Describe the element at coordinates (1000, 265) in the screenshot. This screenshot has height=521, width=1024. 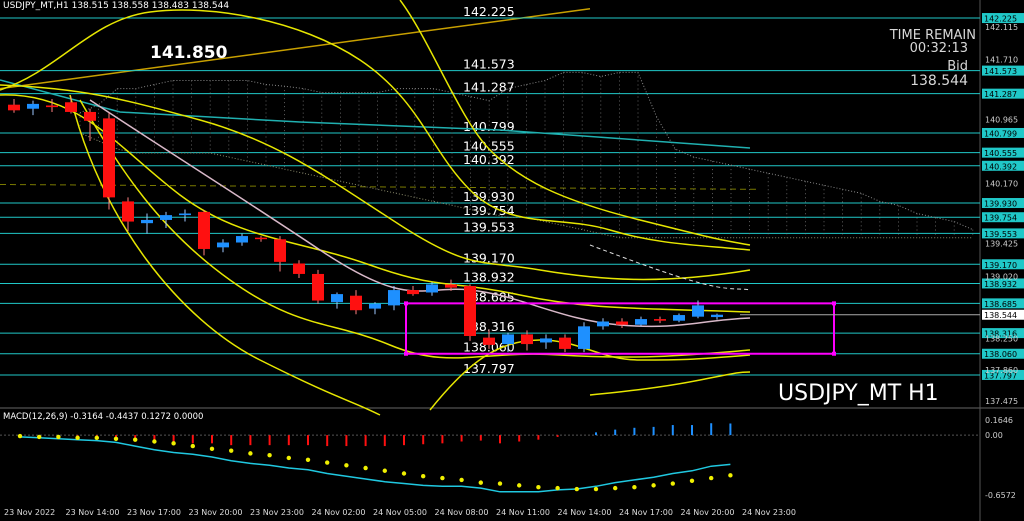
I see `level-tag-label: 139.170` at that location.